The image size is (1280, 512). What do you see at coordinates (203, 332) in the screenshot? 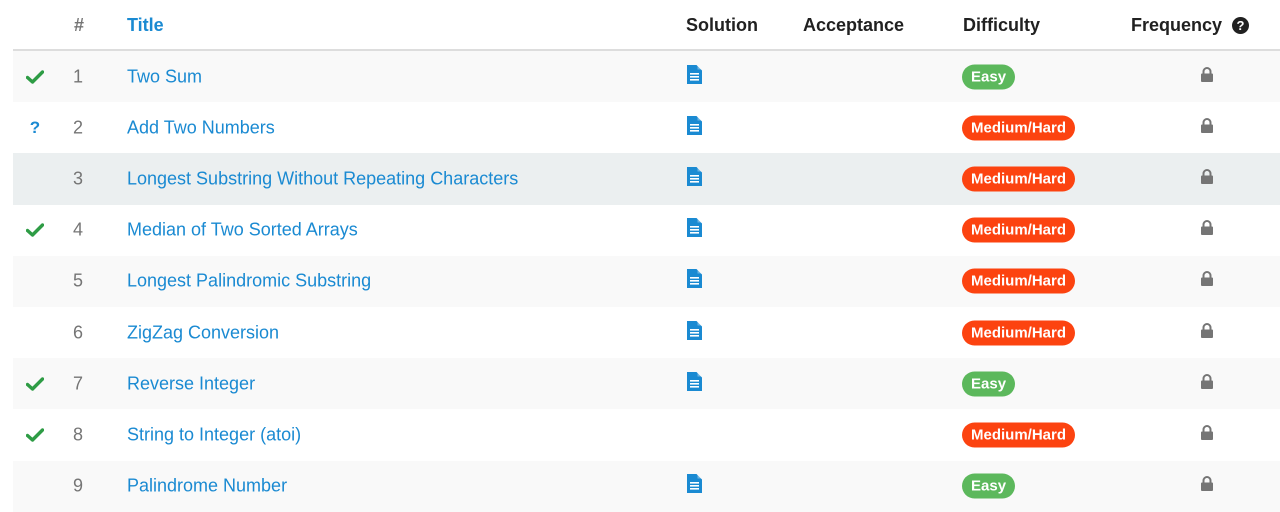
I see `problem-title-link: ZigZag Conversion` at bounding box center [203, 332].